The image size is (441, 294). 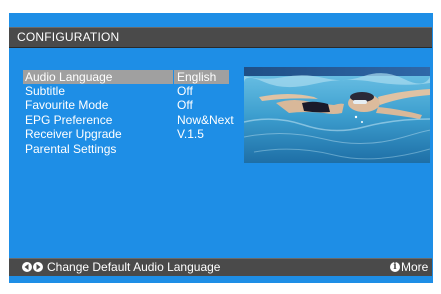 I want to click on info-icon: i, so click(x=395, y=267).